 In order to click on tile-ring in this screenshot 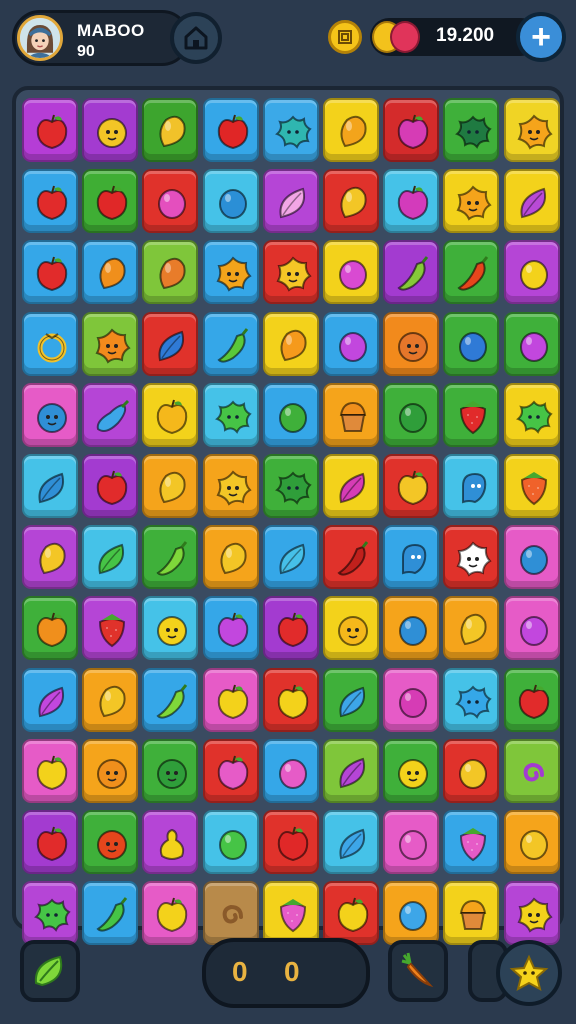, I will do `click(50, 343)`.